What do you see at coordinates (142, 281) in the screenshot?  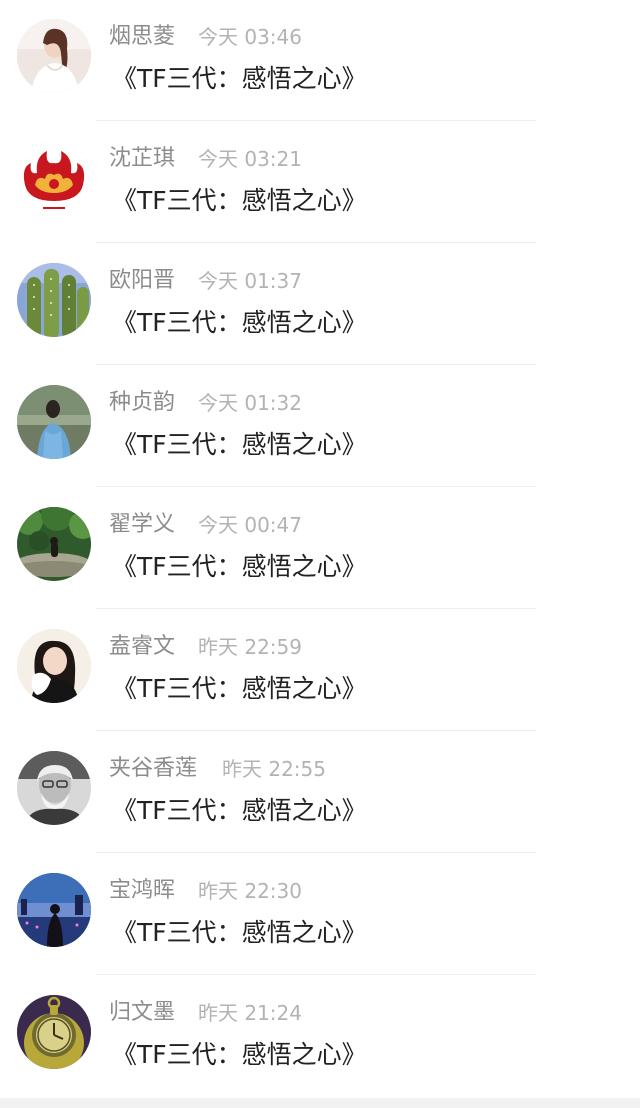 I see `commenter-name: 欧阳晋` at bounding box center [142, 281].